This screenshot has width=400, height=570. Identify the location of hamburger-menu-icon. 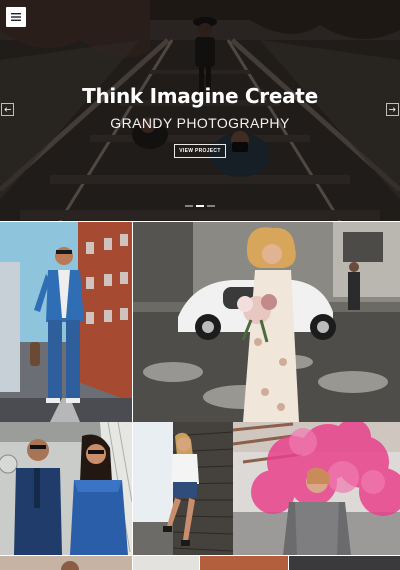
(16, 17).